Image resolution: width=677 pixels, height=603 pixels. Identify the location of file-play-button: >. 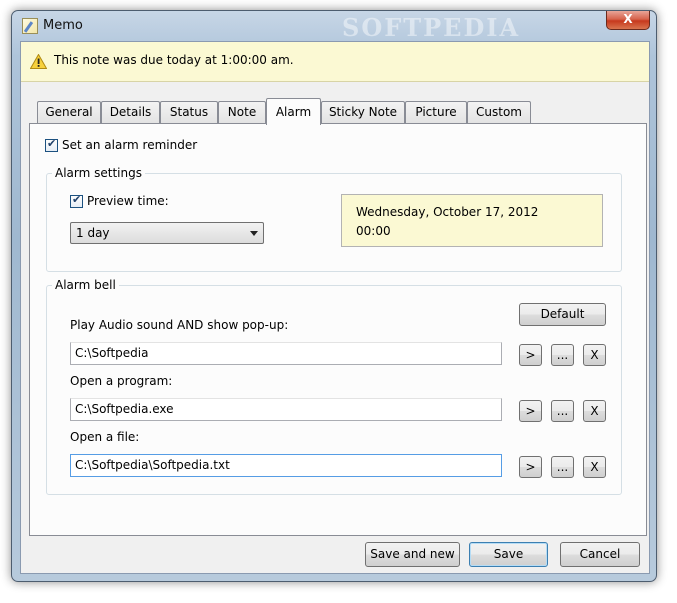
(530, 467).